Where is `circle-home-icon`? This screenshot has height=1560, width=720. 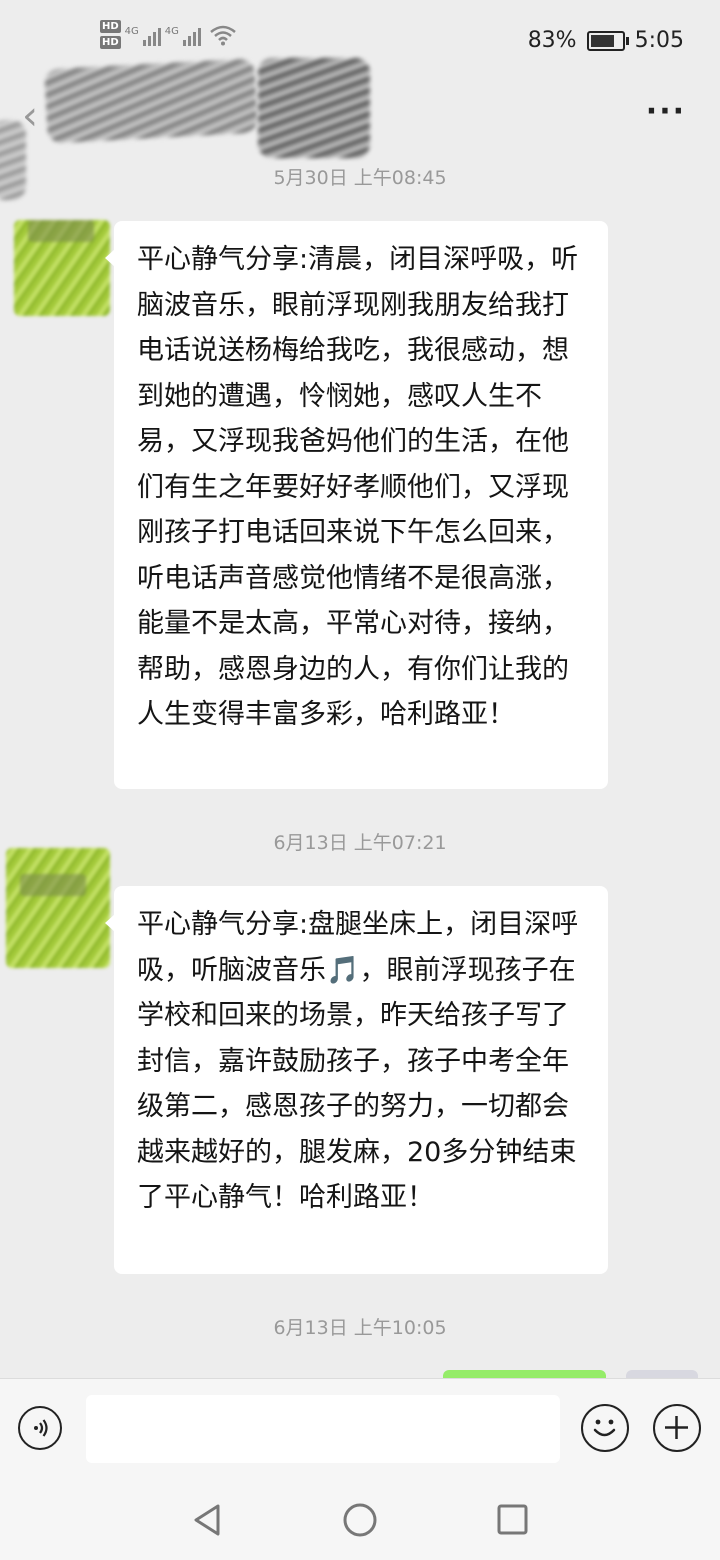
circle-home-icon is located at coordinates (360, 1520).